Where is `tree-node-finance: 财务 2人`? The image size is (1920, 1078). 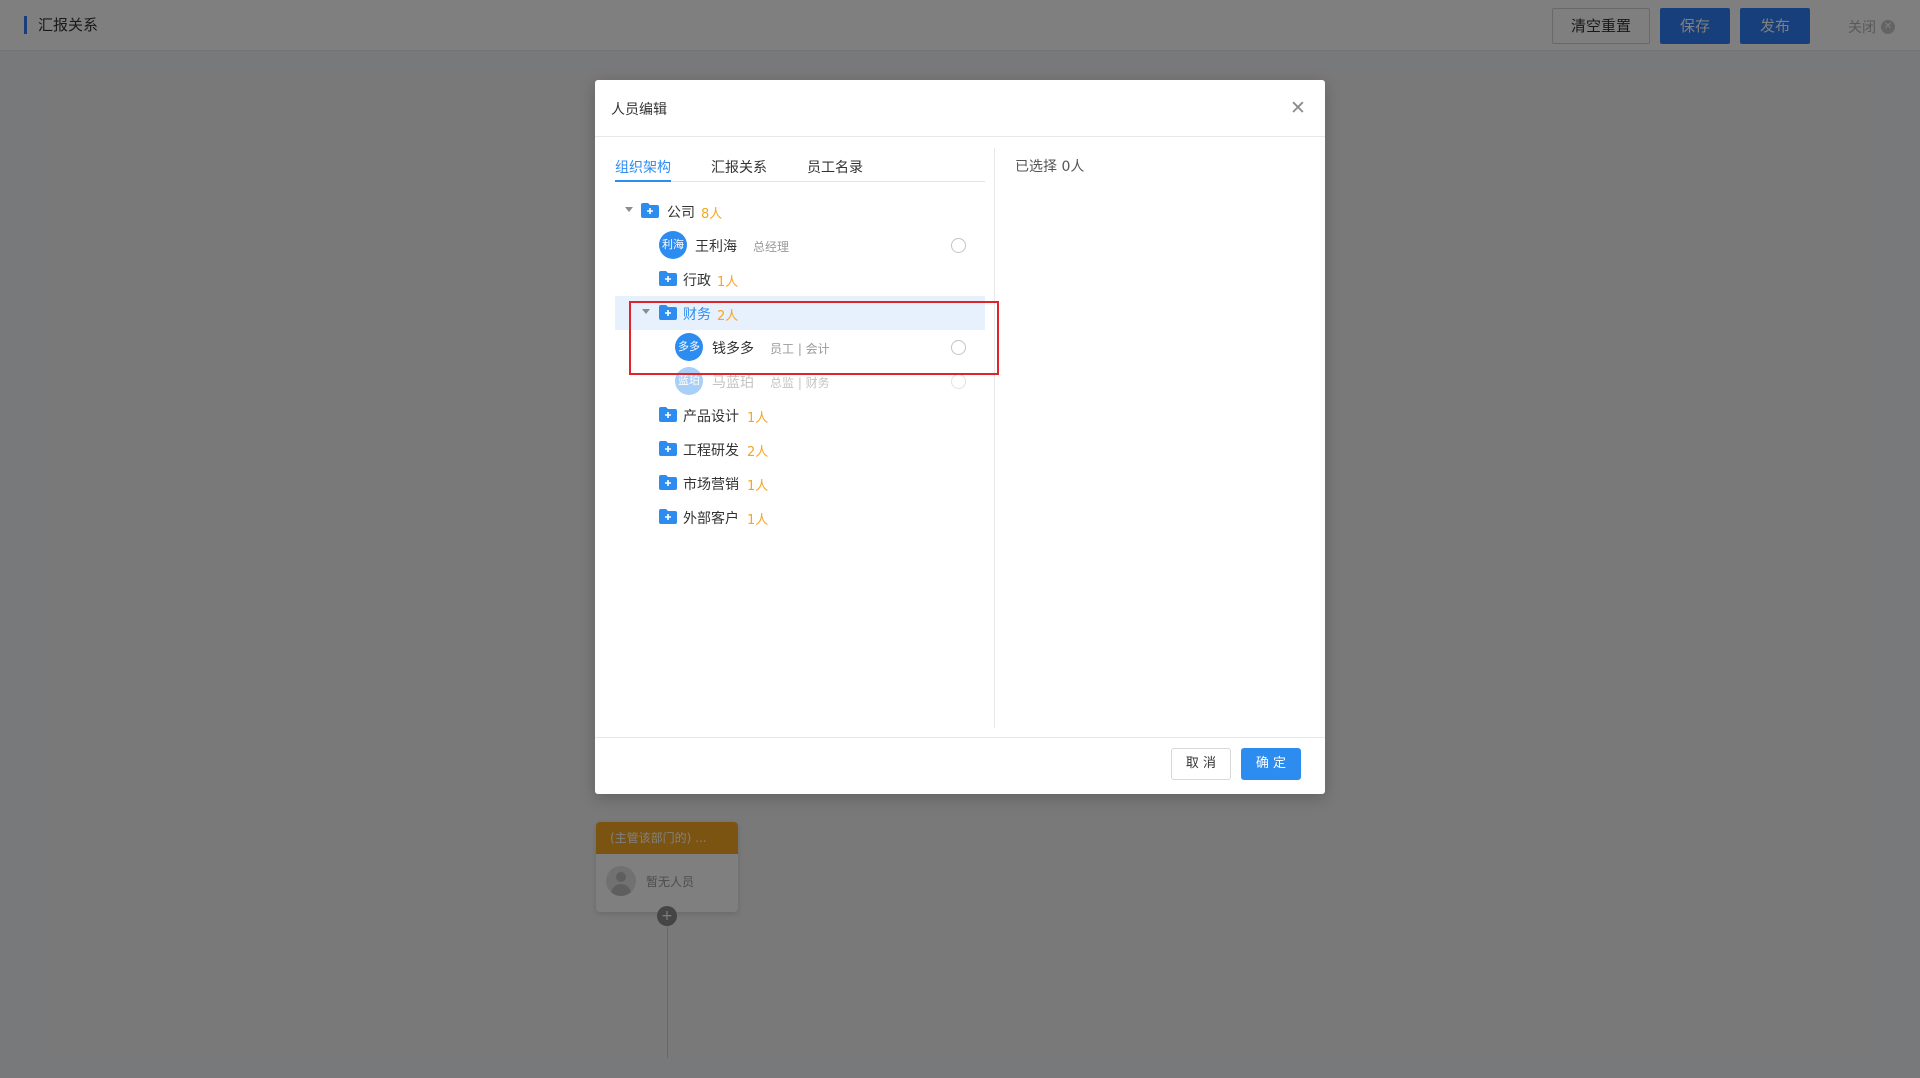 tree-node-finance: 财务 2人 is located at coordinates (800, 313).